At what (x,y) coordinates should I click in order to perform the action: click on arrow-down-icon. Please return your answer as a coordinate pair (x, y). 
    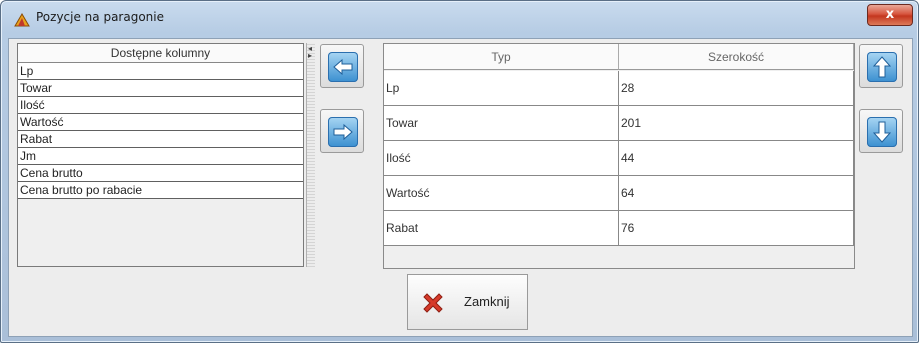
    Looking at the image, I should click on (882, 132).